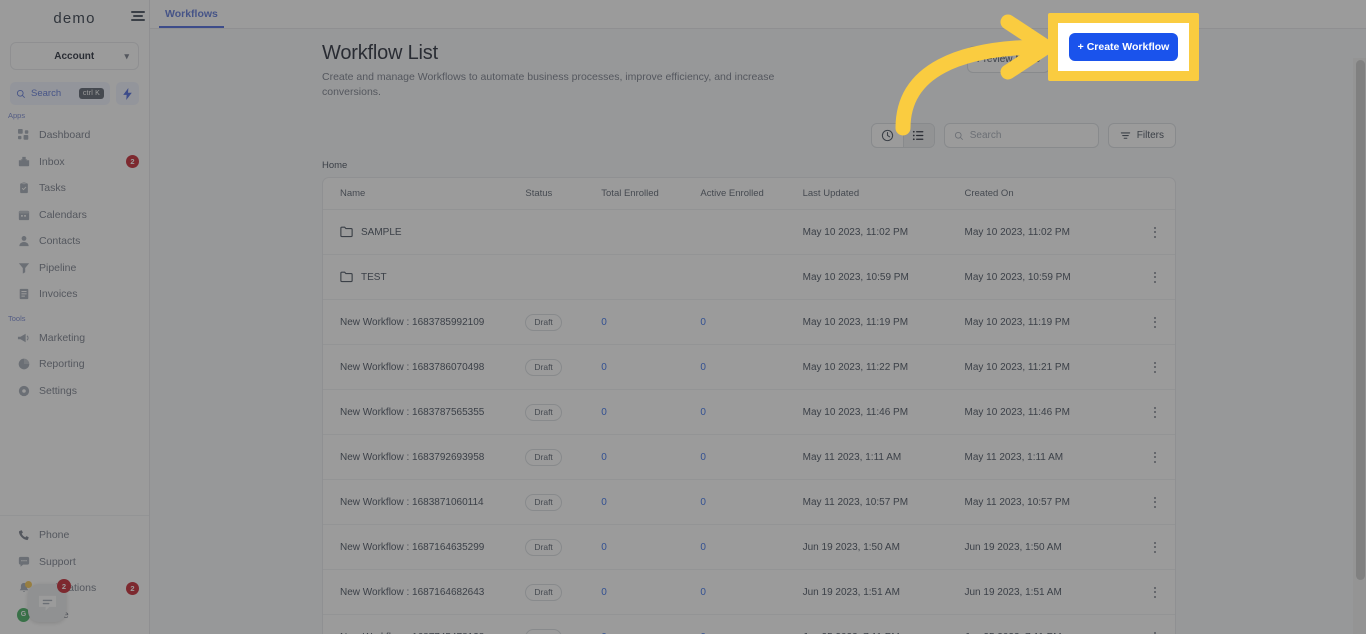 The width and height of the screenshot is (1366, 634). I want to click on sidebar-item-settings: Settings, so click(74, 391).